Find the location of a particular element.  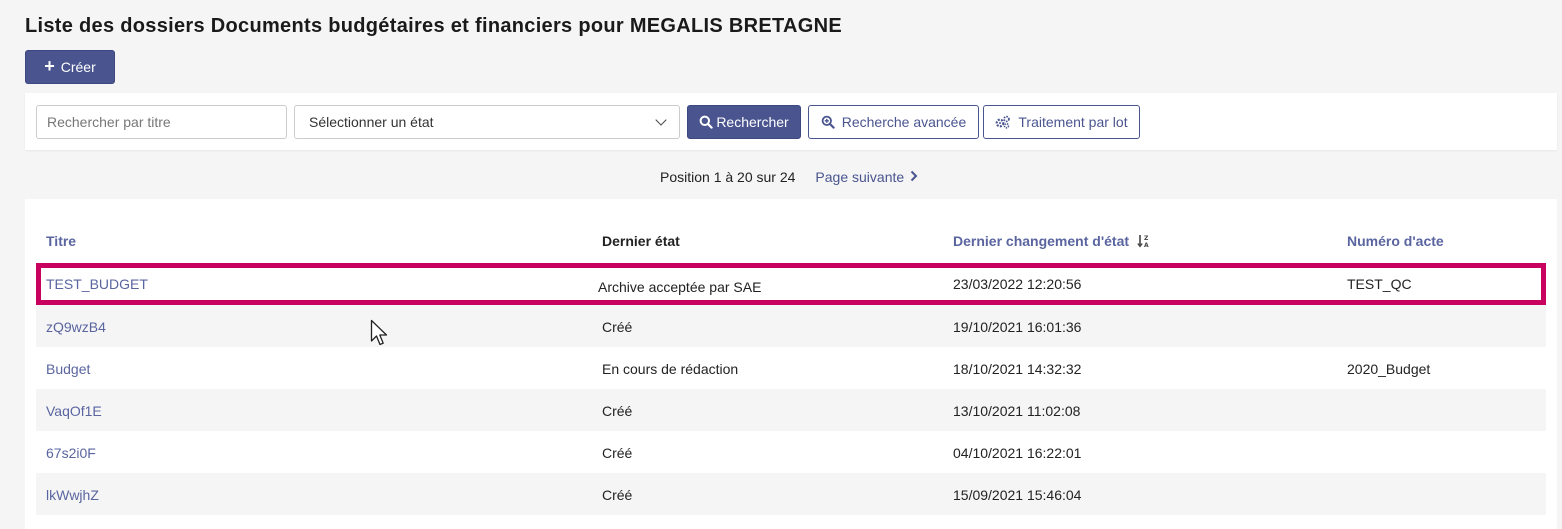

row-date: 18/10/2021 14:32:32 is located at coordinates (1017, 369).